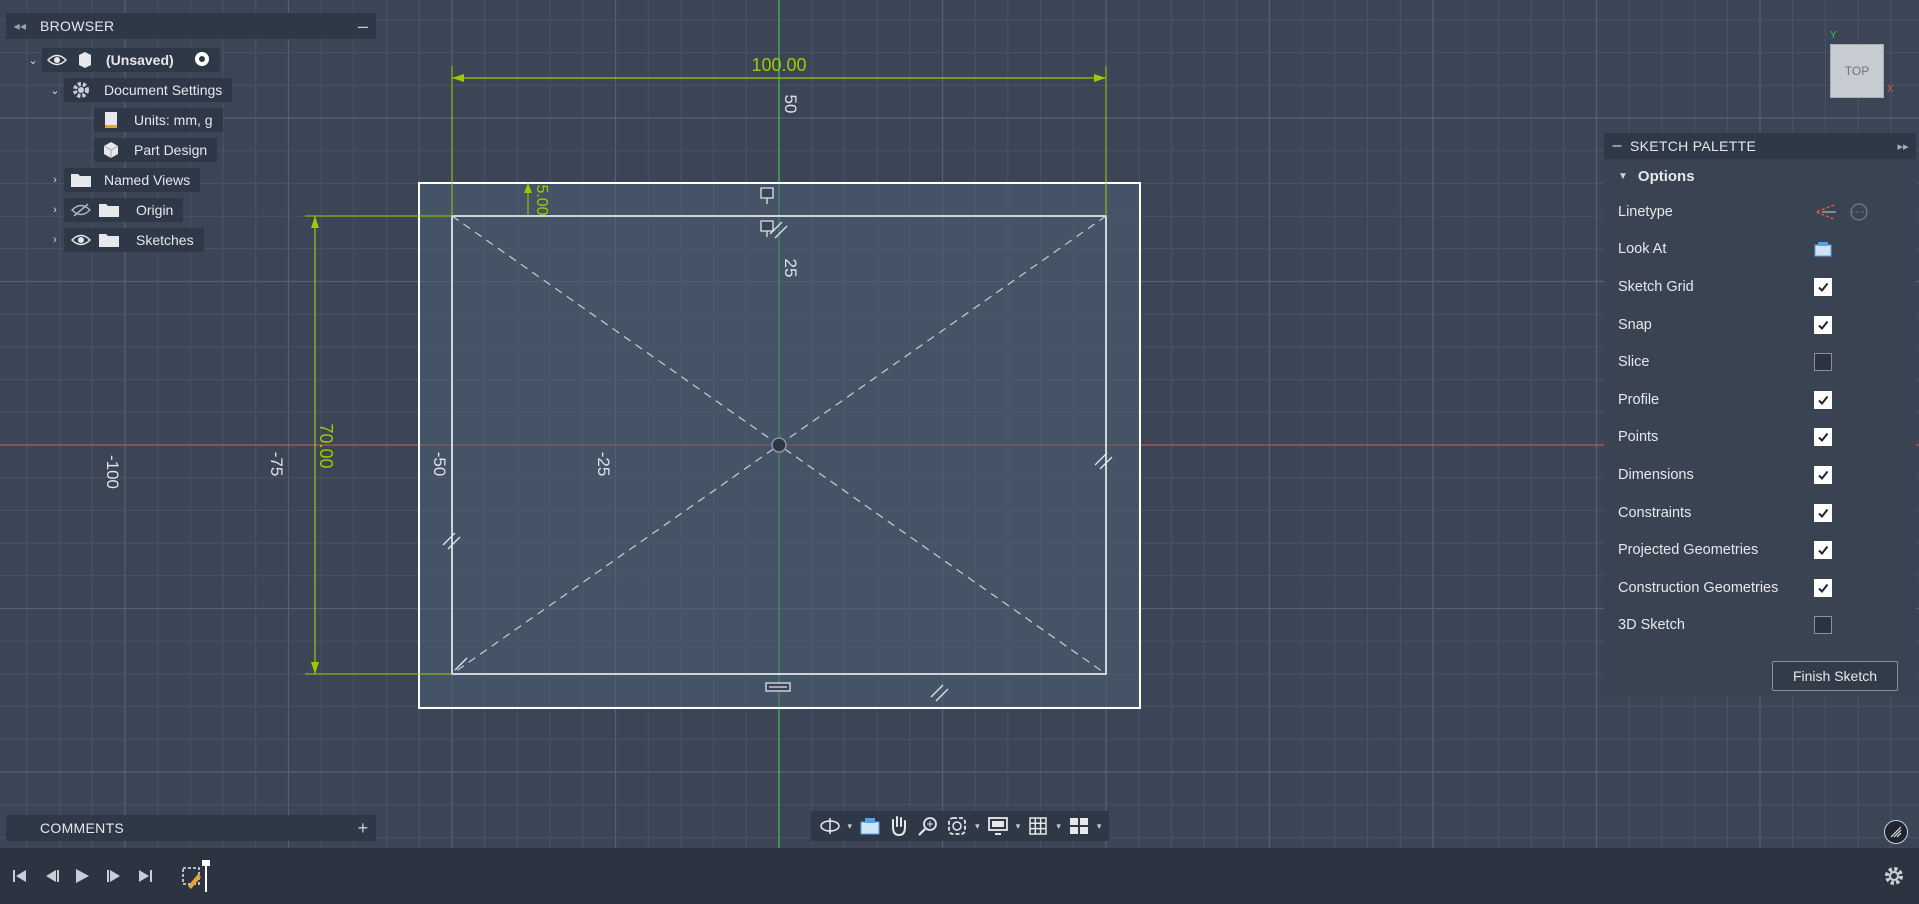 This screenshot has width=1919, height=904. What do you see at coordinates (1824, 214) in the screenshot?
I see `construction-linetype-icon` at bounding box center [1824, 214].